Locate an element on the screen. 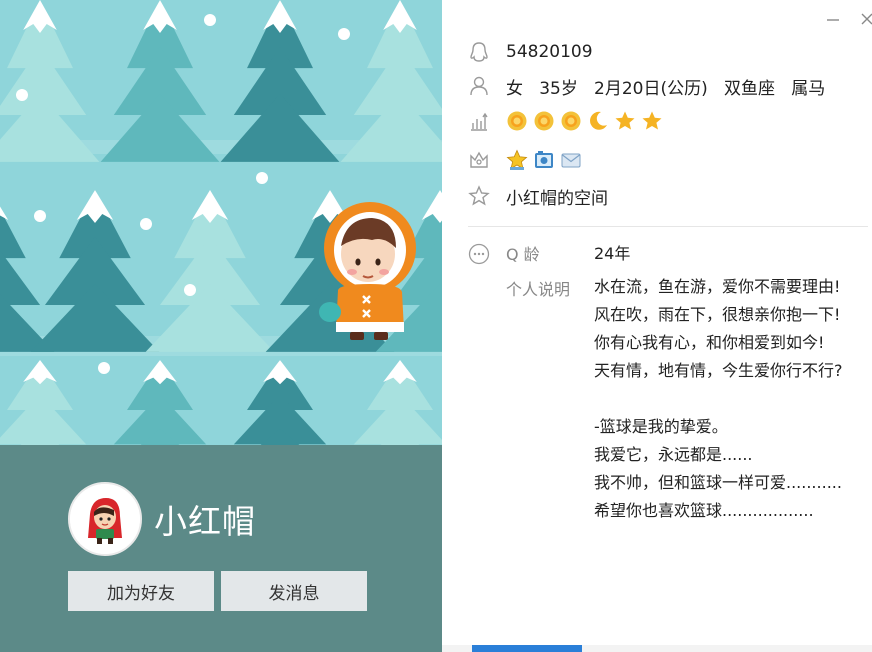  minus-icon is located at coordinates (833, 20).